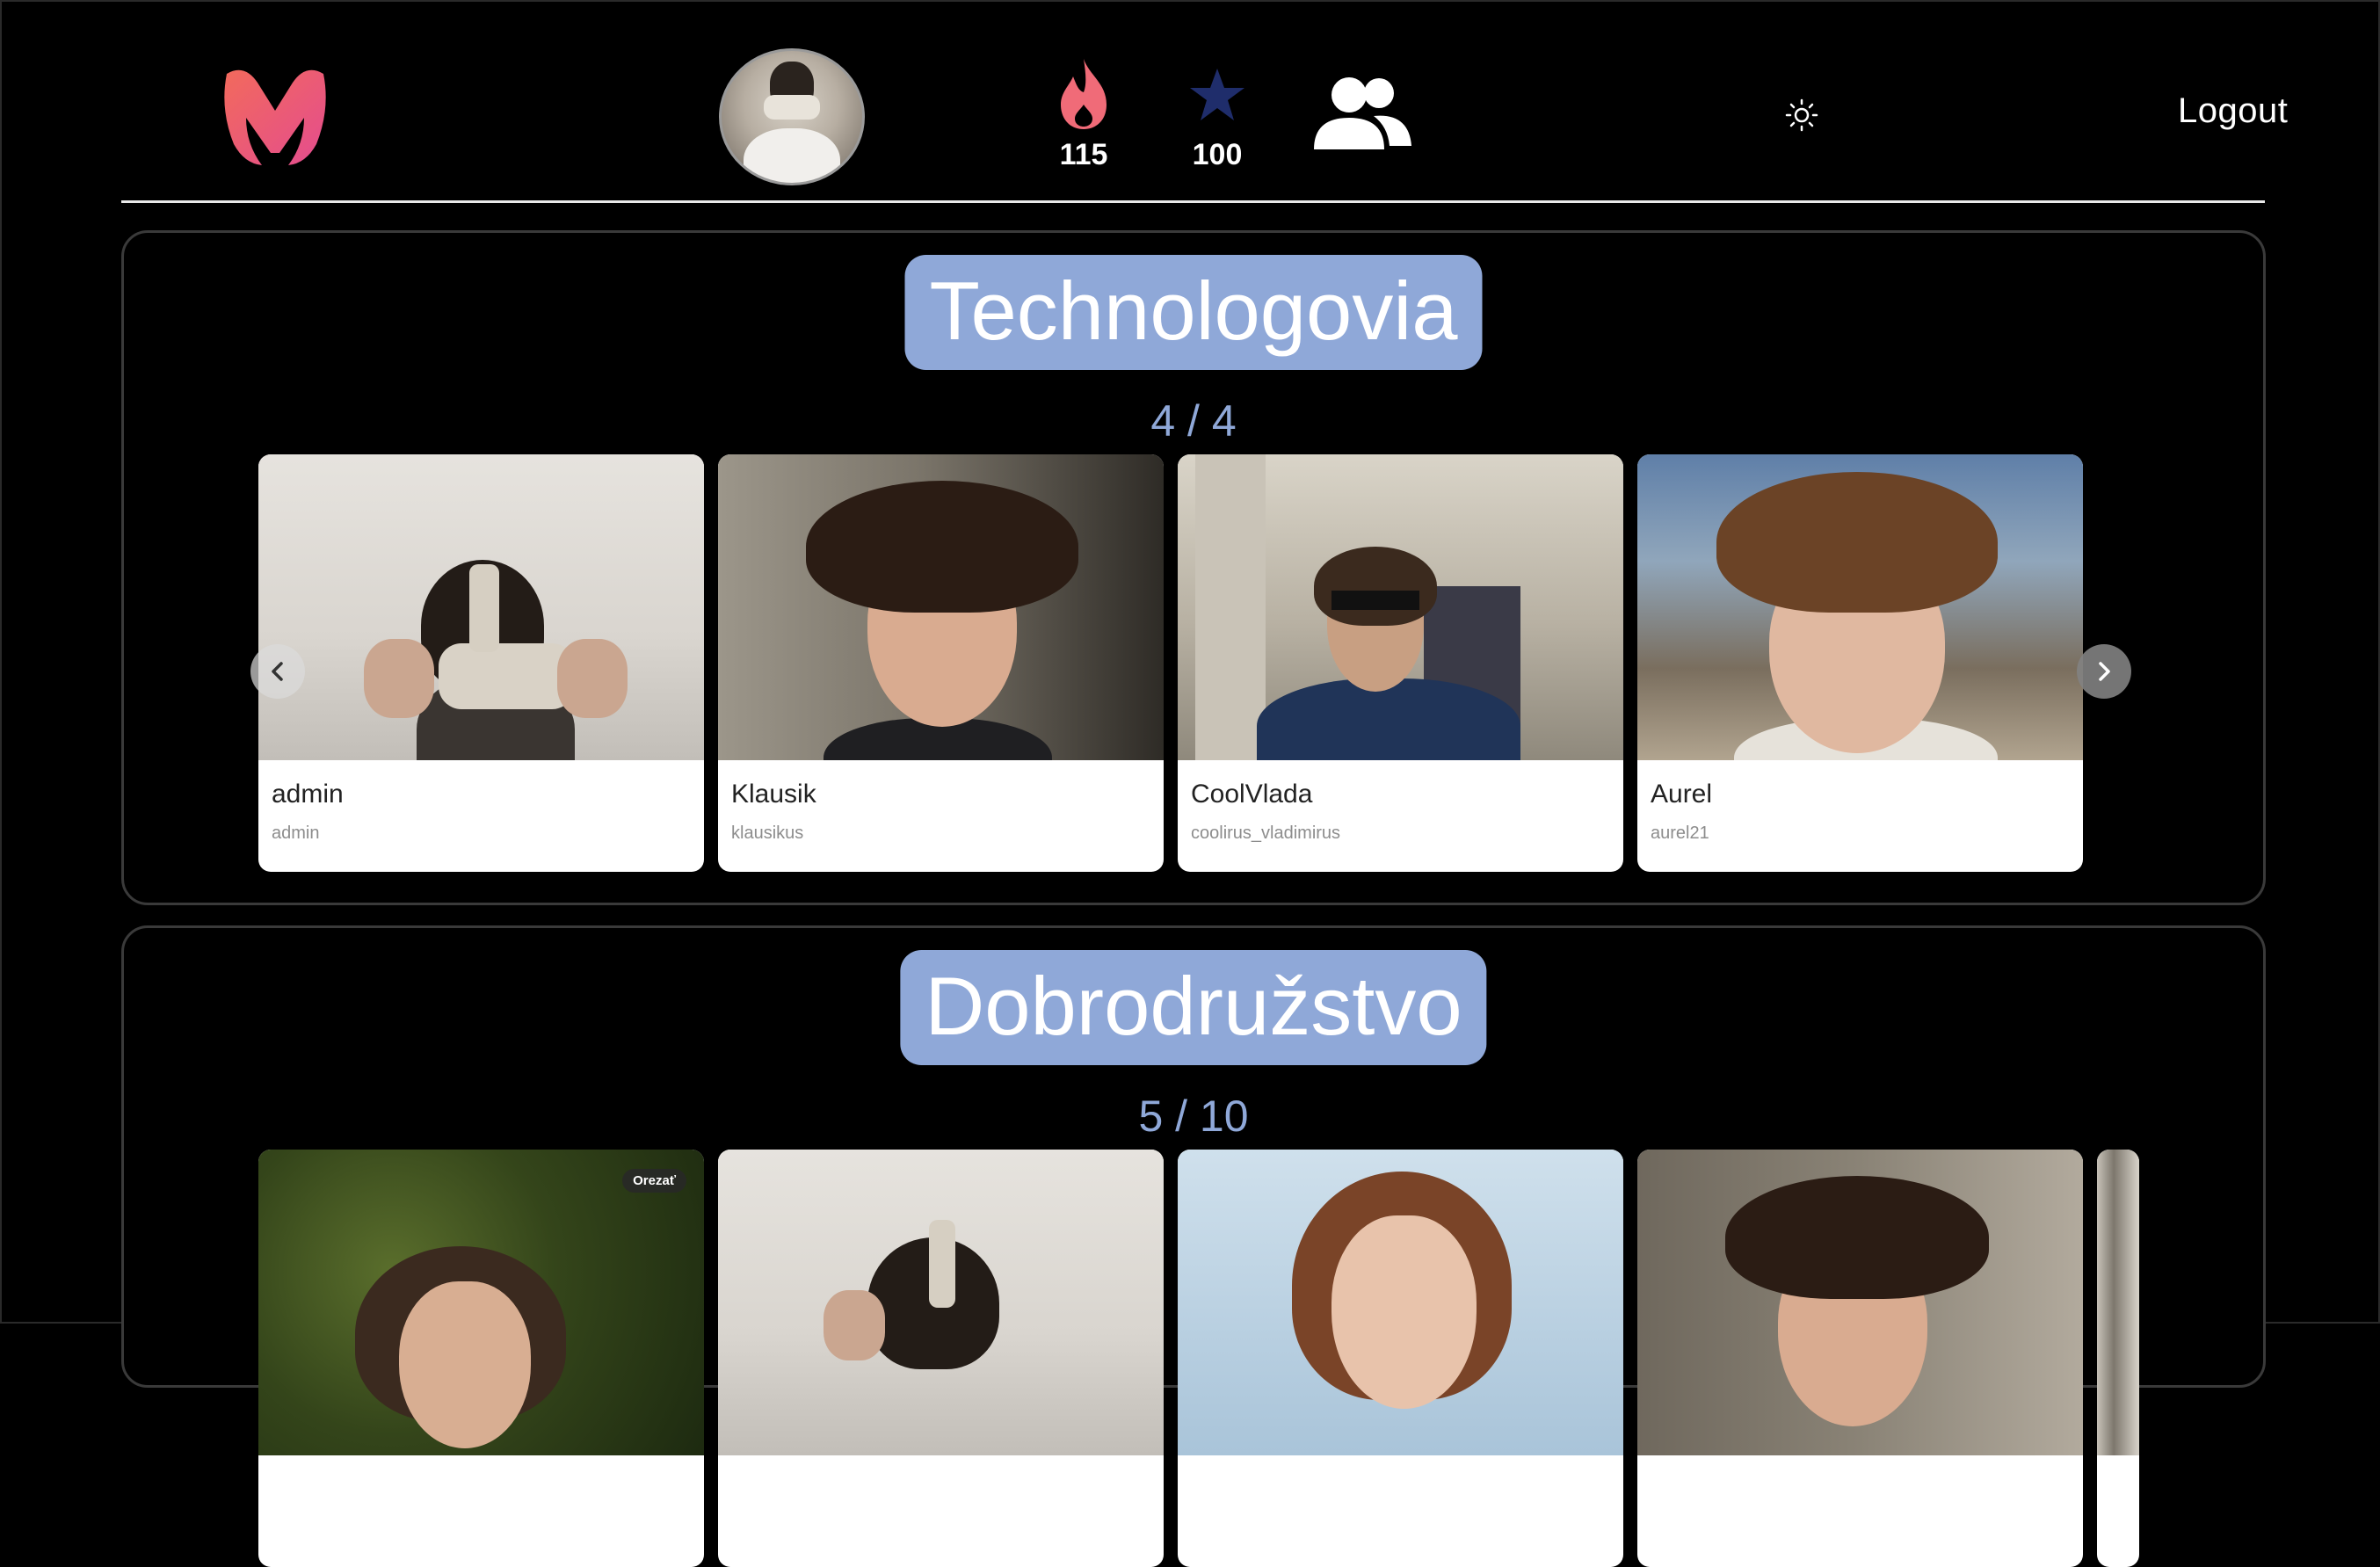  What do you see at coordinates (1193, 1008) in the screenshot?
I see `section-title: Dobrodružstvo` at bounding box center [1193, 1008].